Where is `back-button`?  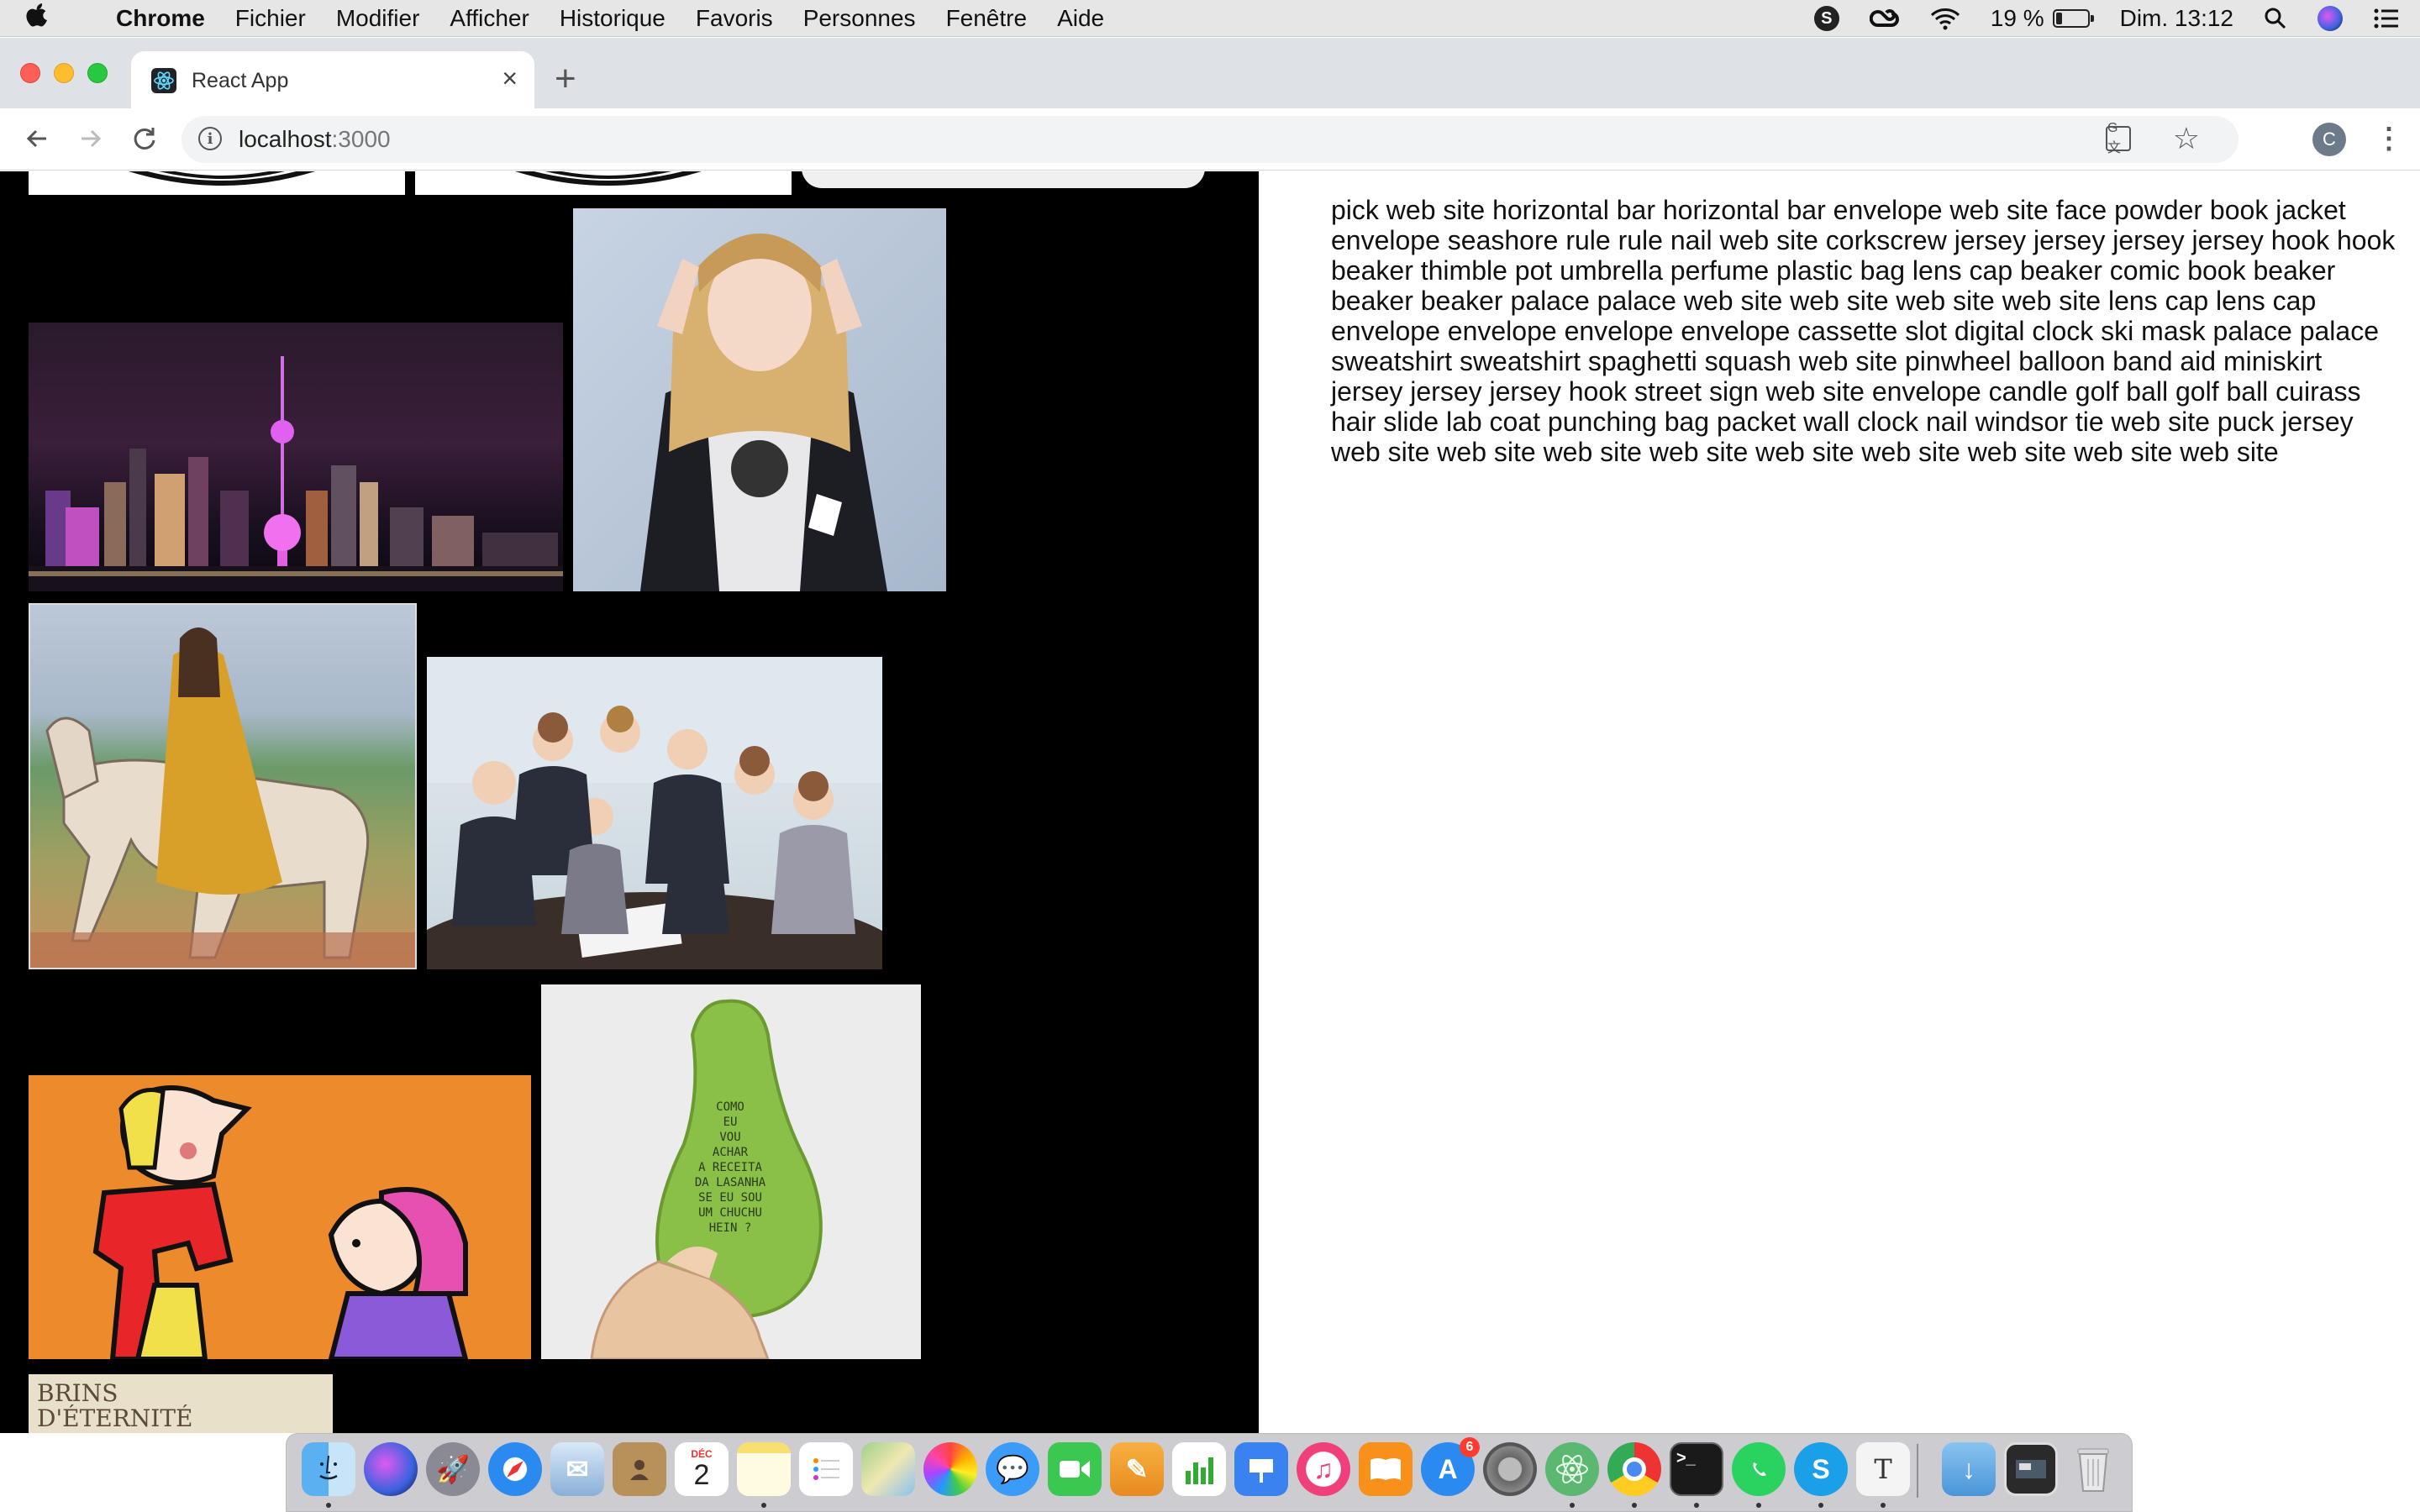 back-button is located at coordinates (37, 138).